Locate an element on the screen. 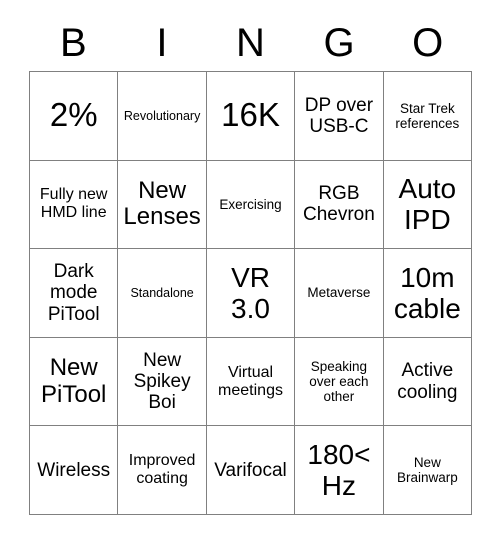 Image resolution: width=500 pixels, height=544 pixels. bingo-cell: Standalone is located at coordinates (162, 293).